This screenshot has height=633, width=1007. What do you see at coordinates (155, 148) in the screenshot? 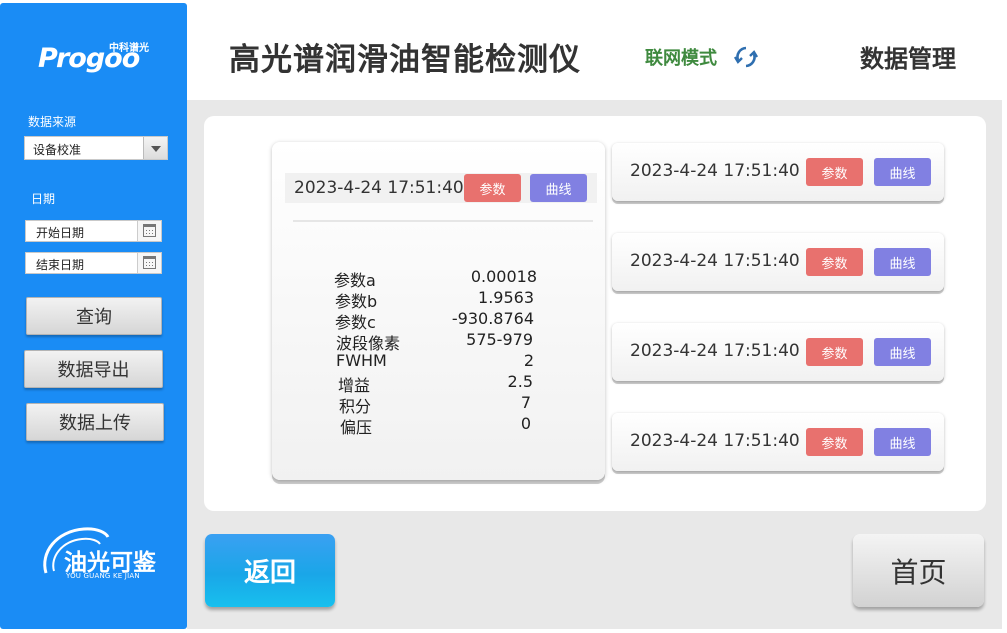
I see `chevron-down-icon` at bounding box center [155, 148].